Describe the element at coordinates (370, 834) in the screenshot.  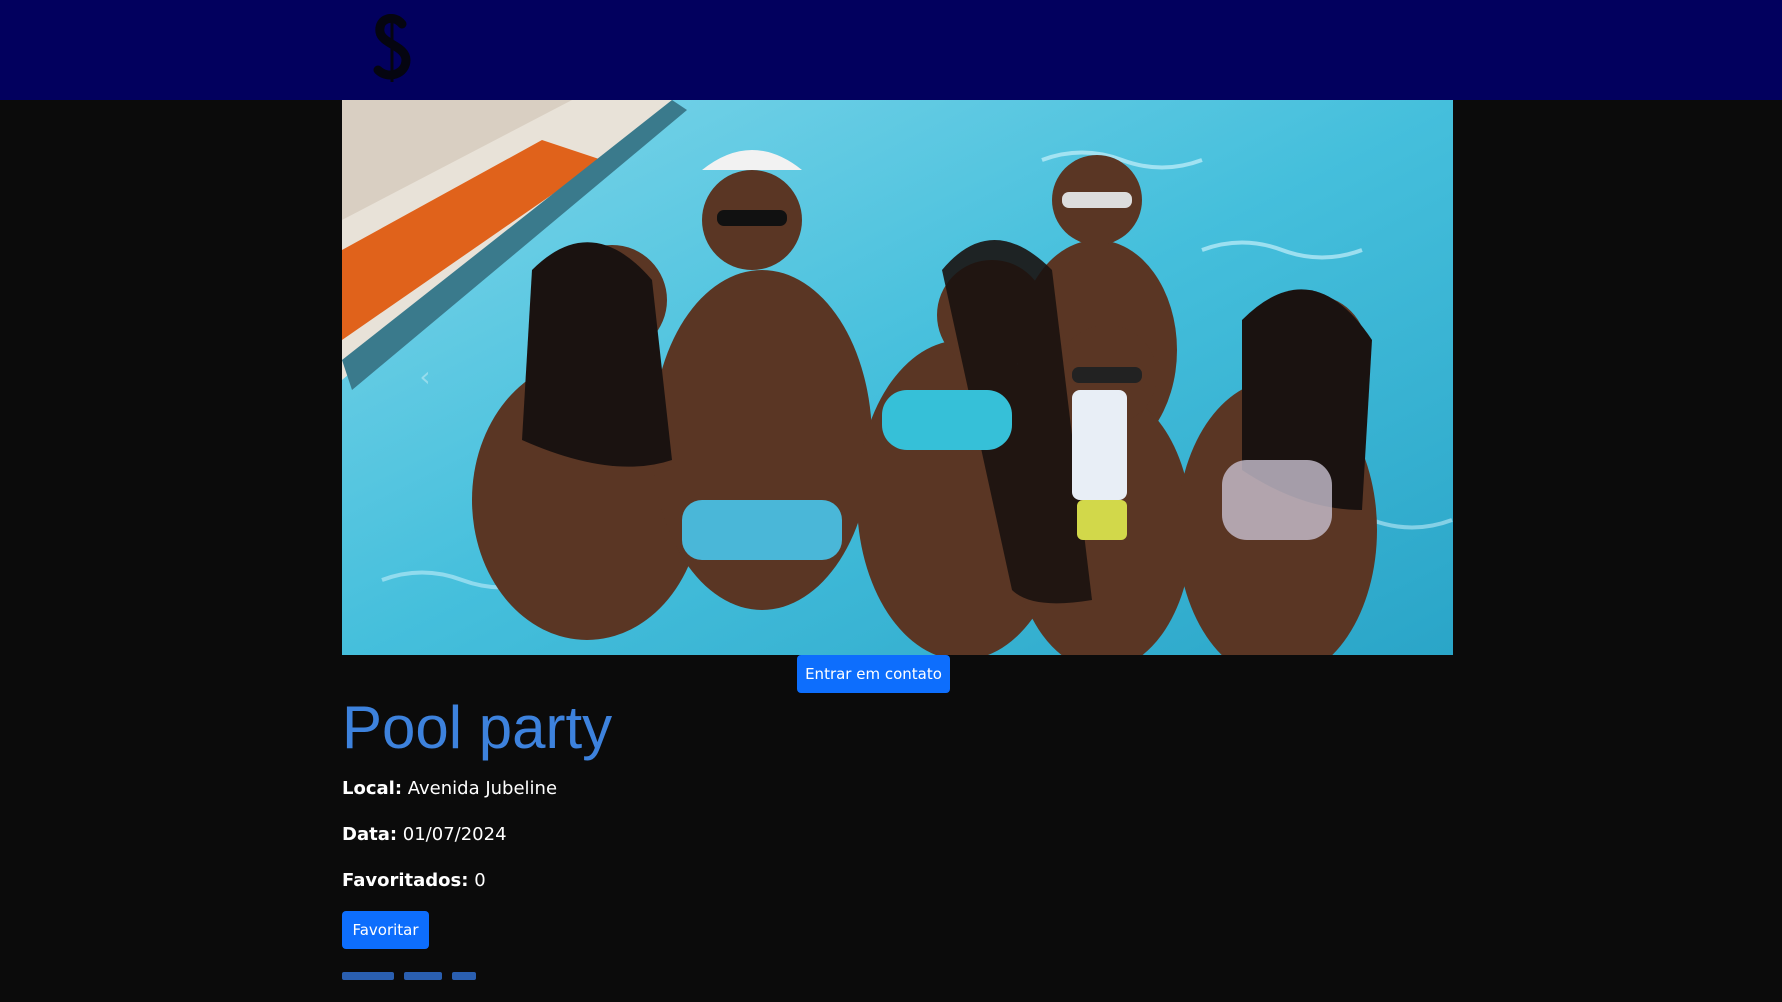
I see `date-label: Data:` at that location.